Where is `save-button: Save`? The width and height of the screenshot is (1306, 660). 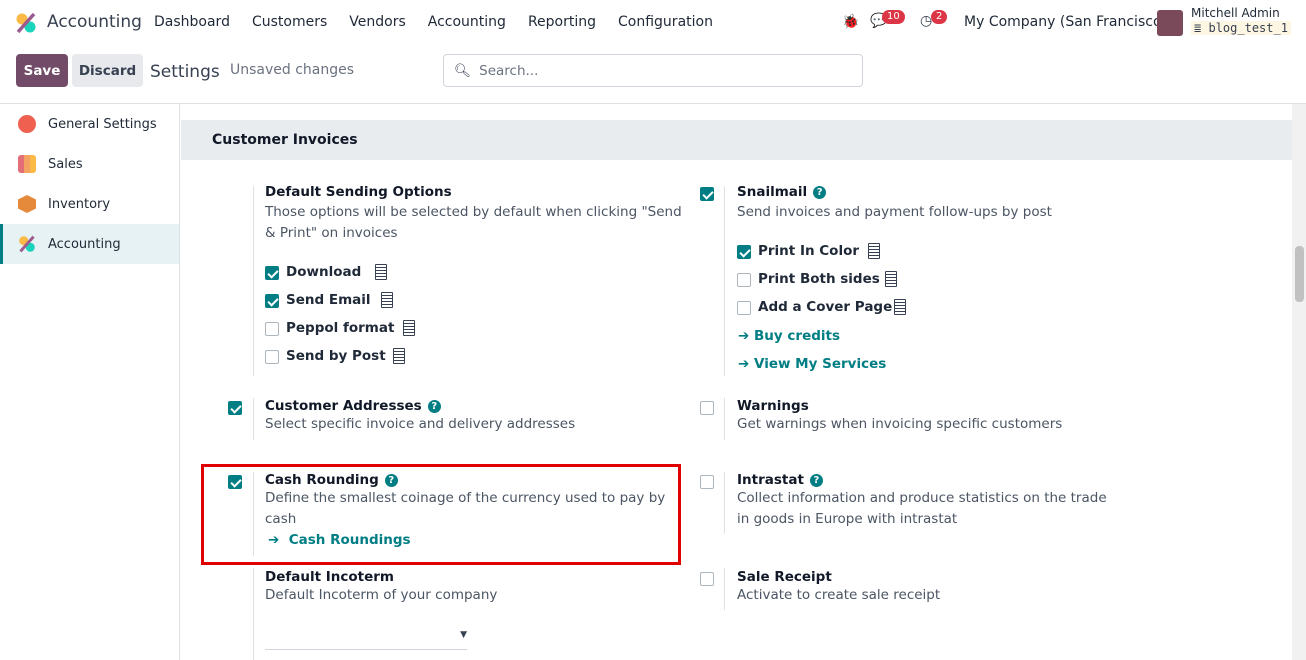
save-button: Save is located at coordinates (42, 70).